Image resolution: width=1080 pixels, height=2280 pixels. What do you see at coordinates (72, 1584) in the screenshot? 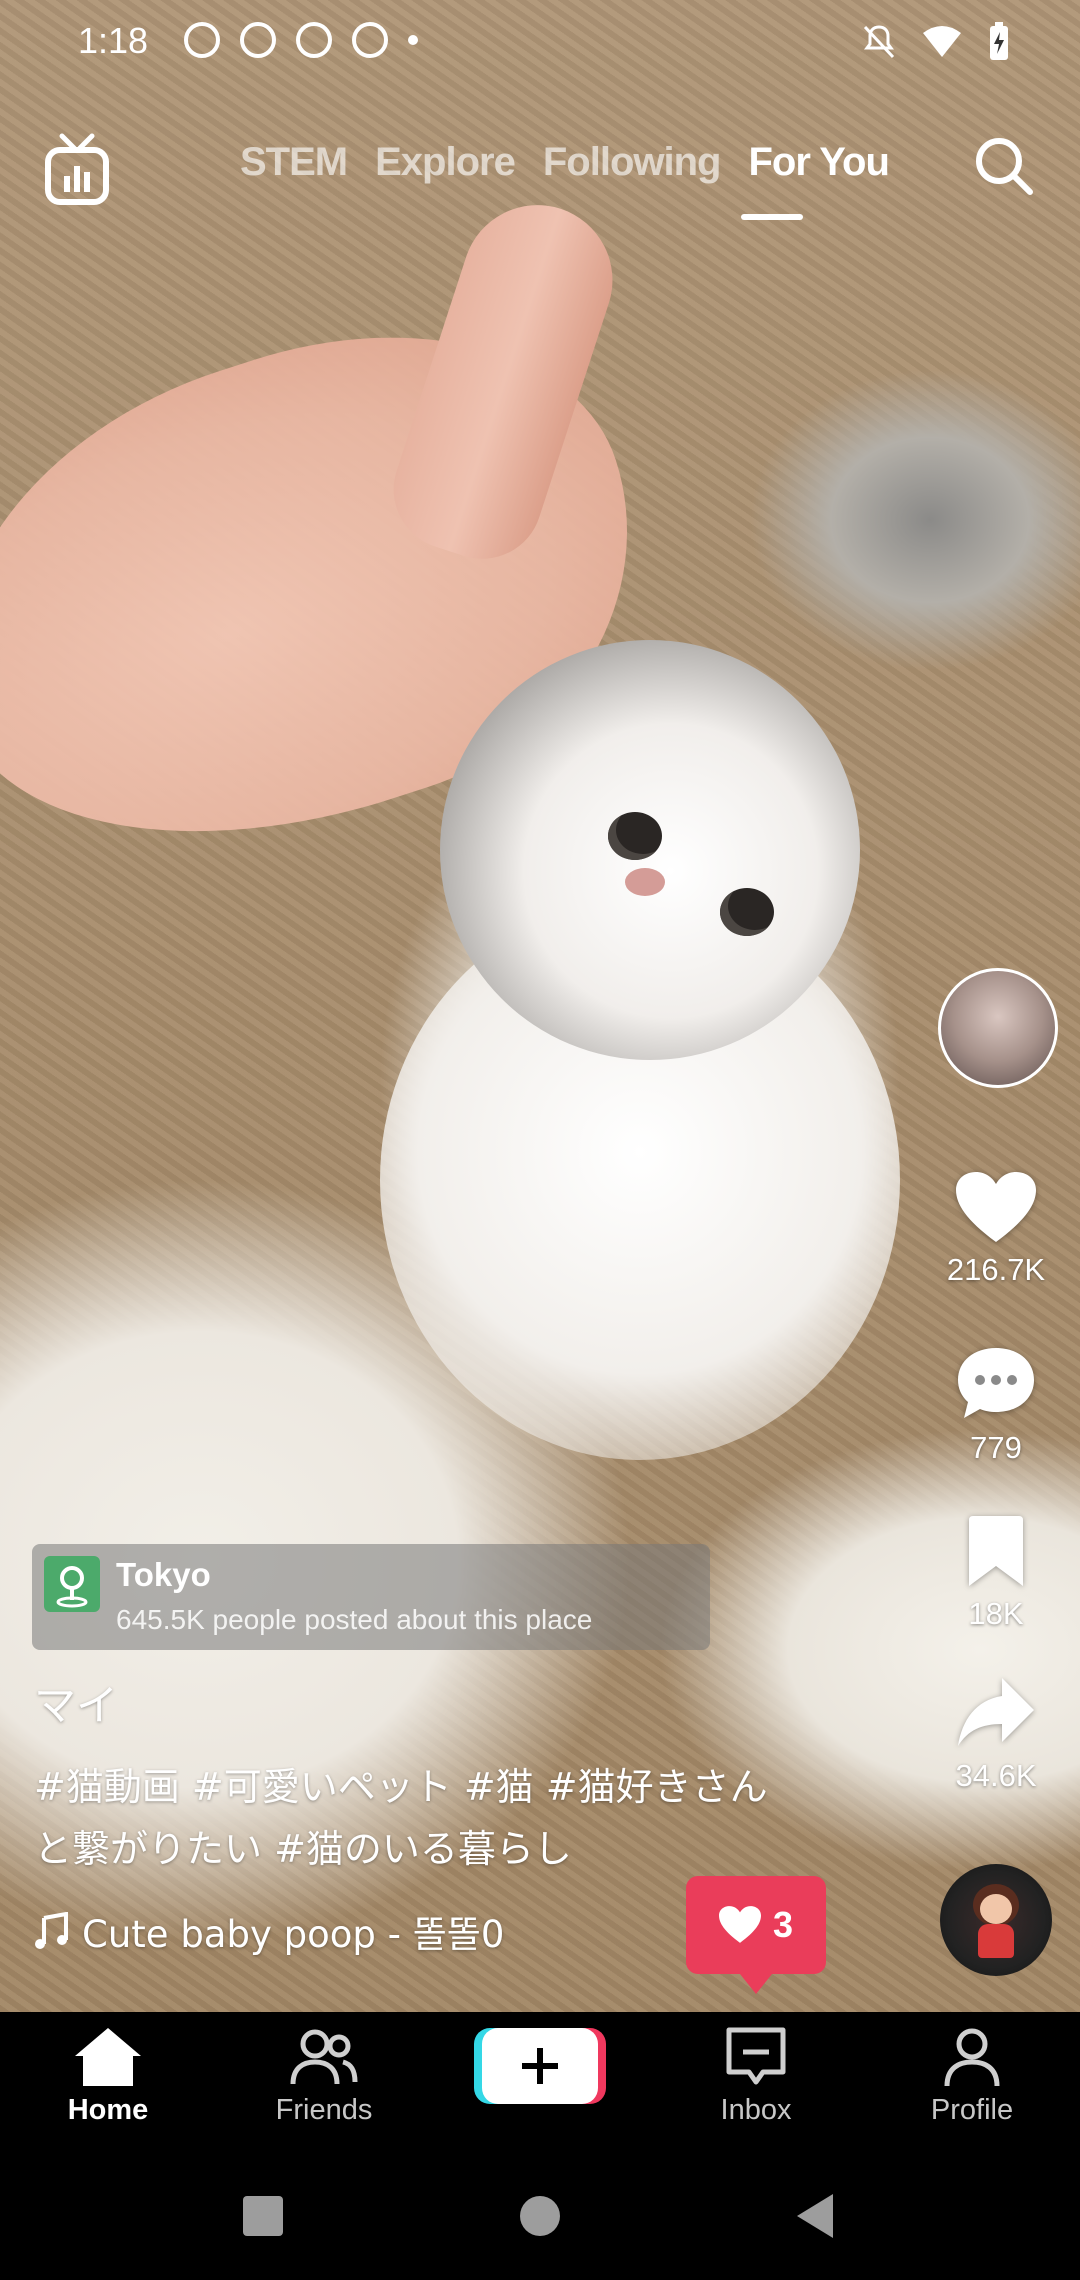
I see `location-pin-icon` at bounding box center [72, 1584].